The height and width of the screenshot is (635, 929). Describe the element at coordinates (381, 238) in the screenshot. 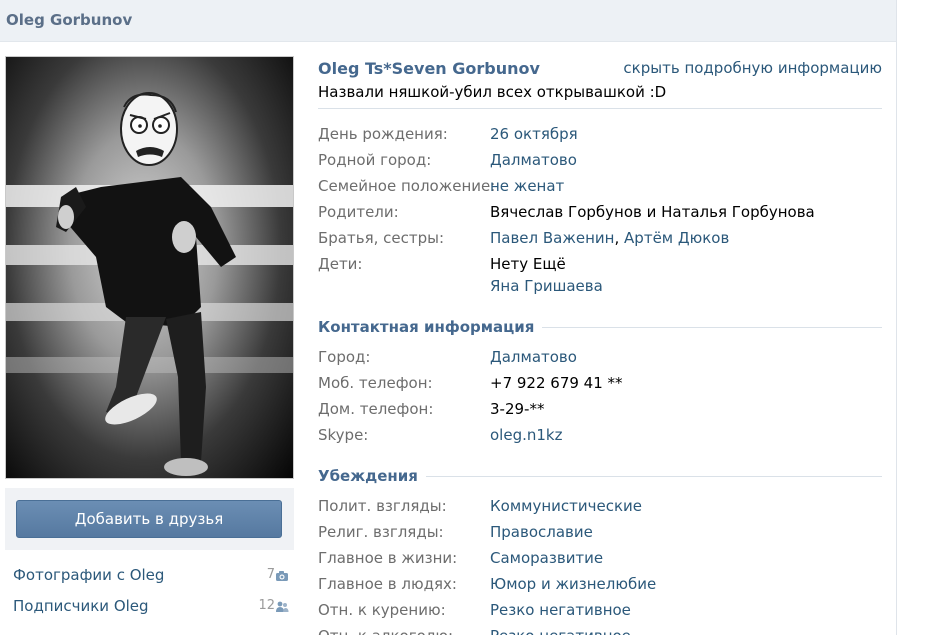

I see `siblings-label: Братья, сестры:` at that location.